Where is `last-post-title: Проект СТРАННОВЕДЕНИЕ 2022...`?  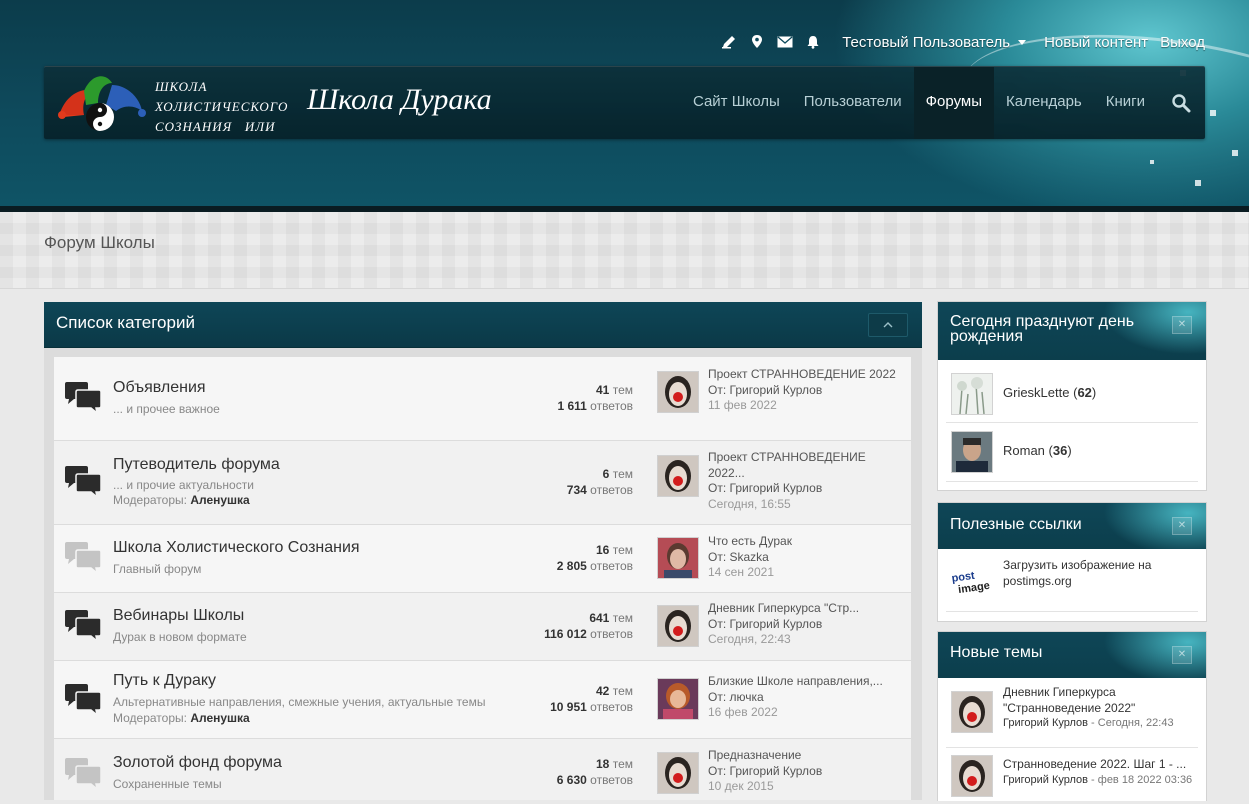
last-post-title: Проект СТРАННОВЕДЕНИЕ 2022... is located at coordinates (805, 465).